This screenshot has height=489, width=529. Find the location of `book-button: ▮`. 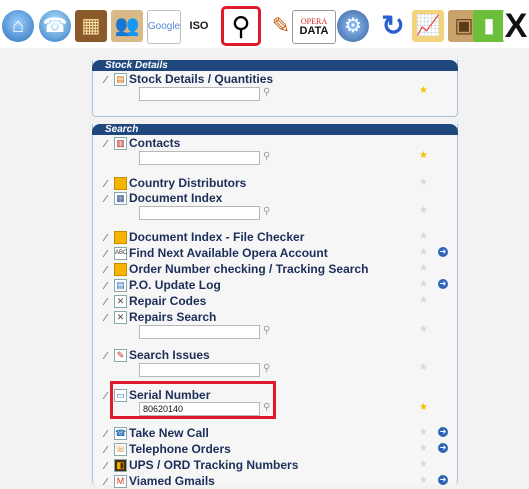

book-button: ▮ is located at coordinates (489, 26).